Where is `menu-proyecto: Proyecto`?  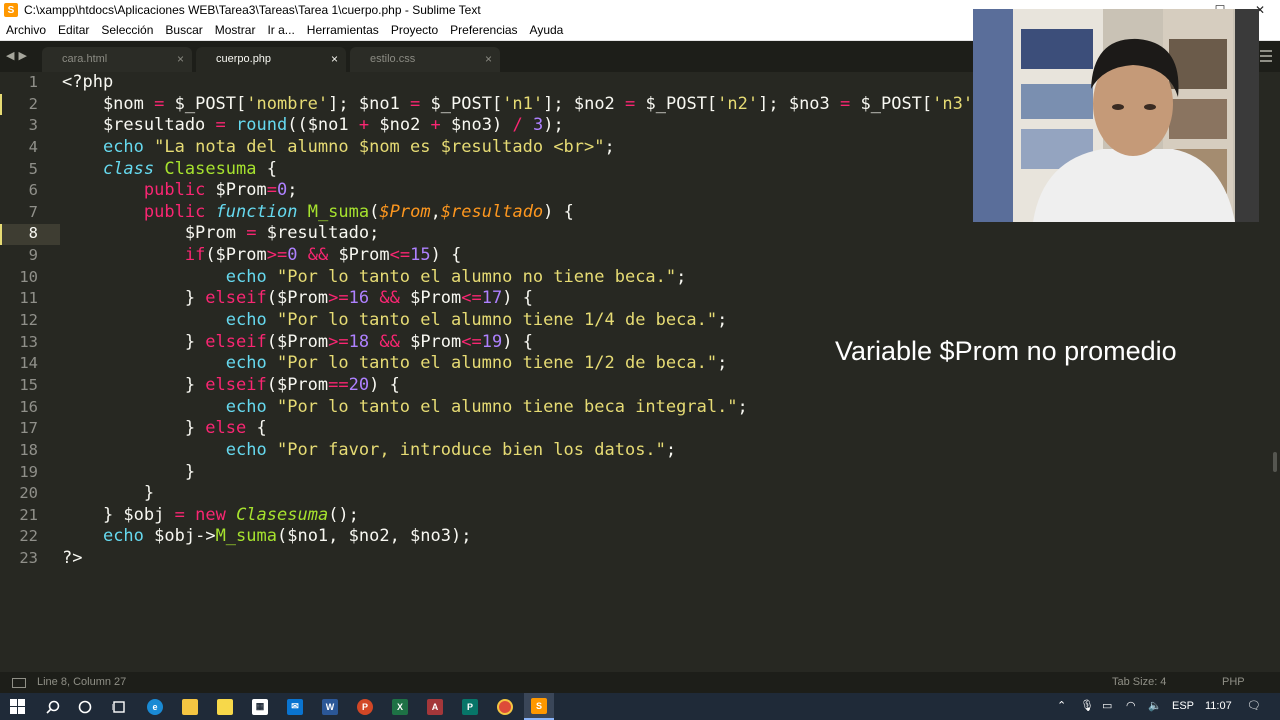 menu-proyecto: Proyecto is located at coordinates (414, 30).